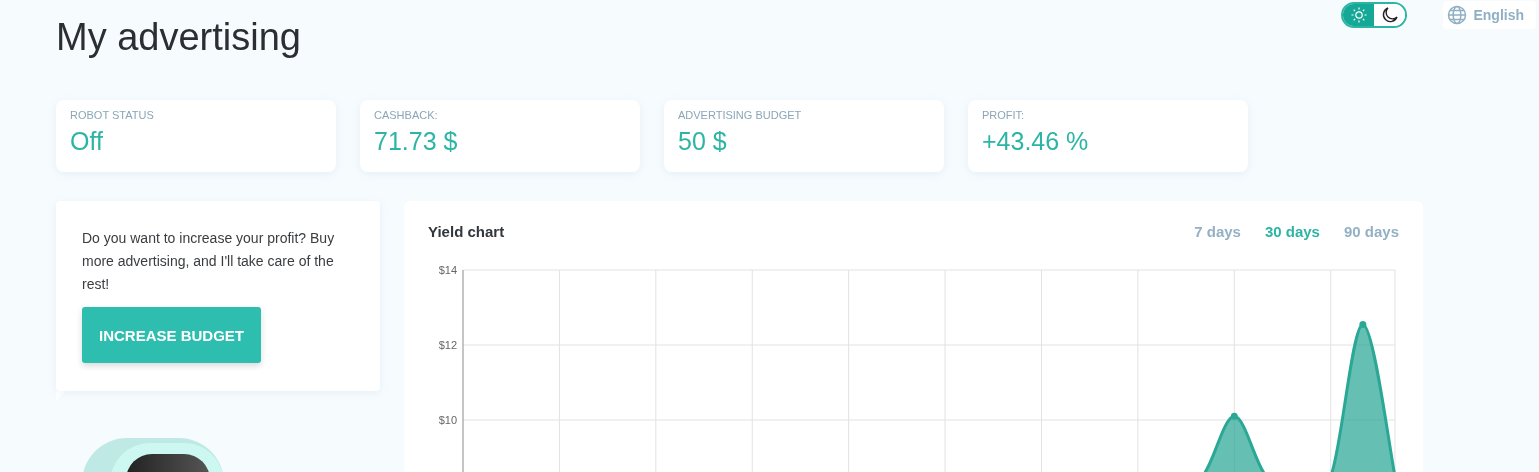 Image resolution: width=1539 pixels, height=472 pixels. I want to click on stat-value: 71.73 $, so click(416, 141).